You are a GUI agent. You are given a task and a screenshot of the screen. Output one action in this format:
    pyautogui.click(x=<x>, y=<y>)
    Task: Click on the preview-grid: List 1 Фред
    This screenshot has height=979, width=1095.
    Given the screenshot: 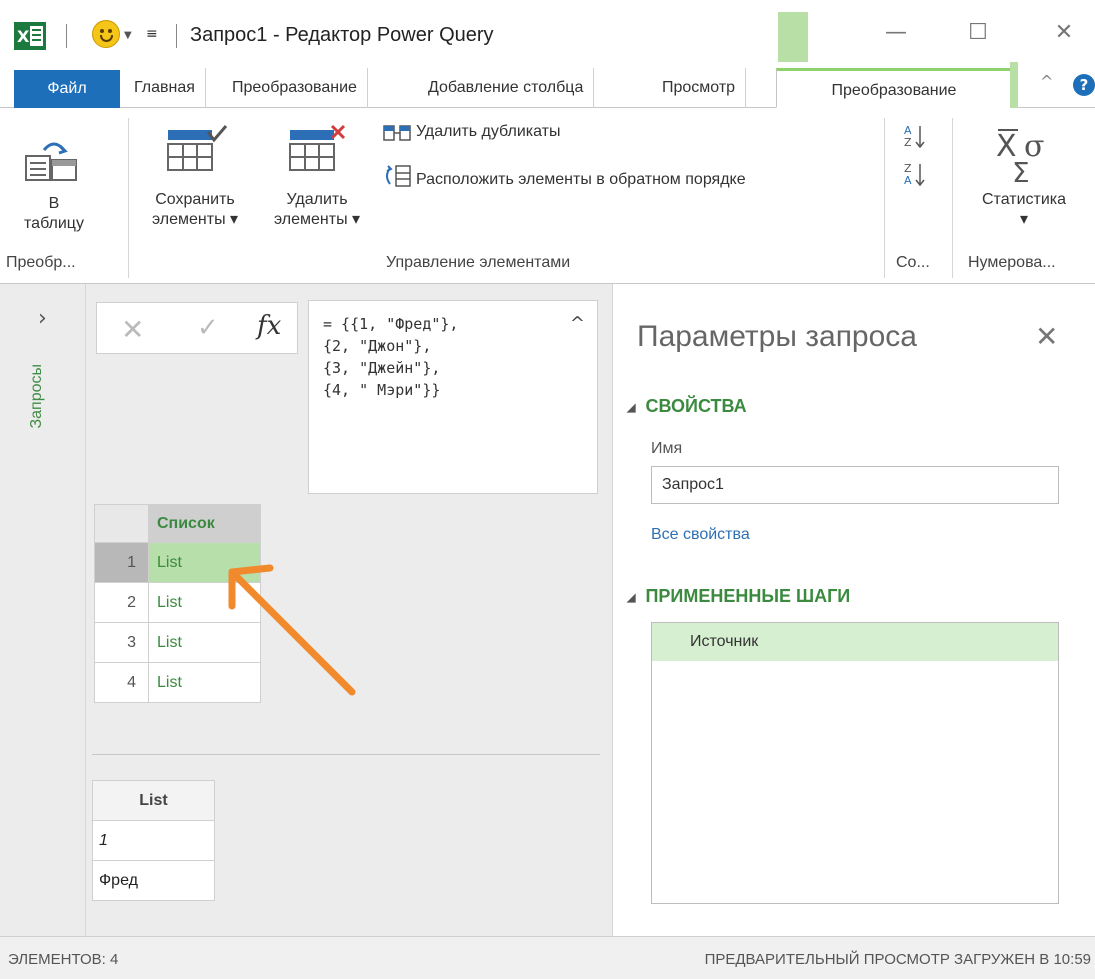 What is the action you would take?
    pyautogui.click(x=153, y=840)
    